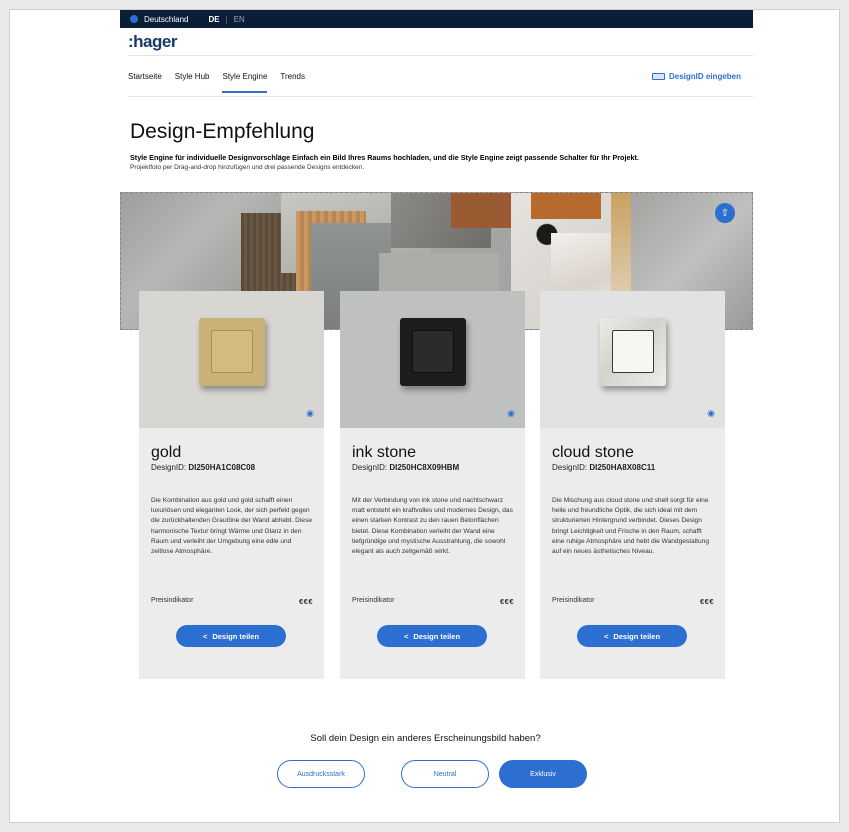 The image size is (849, 832). I want to click on nav-item-style-engine: Style Engine, so click(245, 82).